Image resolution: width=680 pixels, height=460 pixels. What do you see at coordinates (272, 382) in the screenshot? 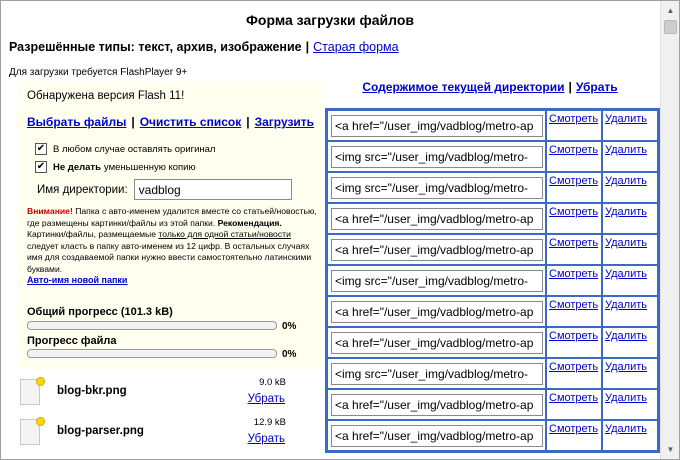
I see `file-size: 9.0 kB` at bounding box center [272, 382].